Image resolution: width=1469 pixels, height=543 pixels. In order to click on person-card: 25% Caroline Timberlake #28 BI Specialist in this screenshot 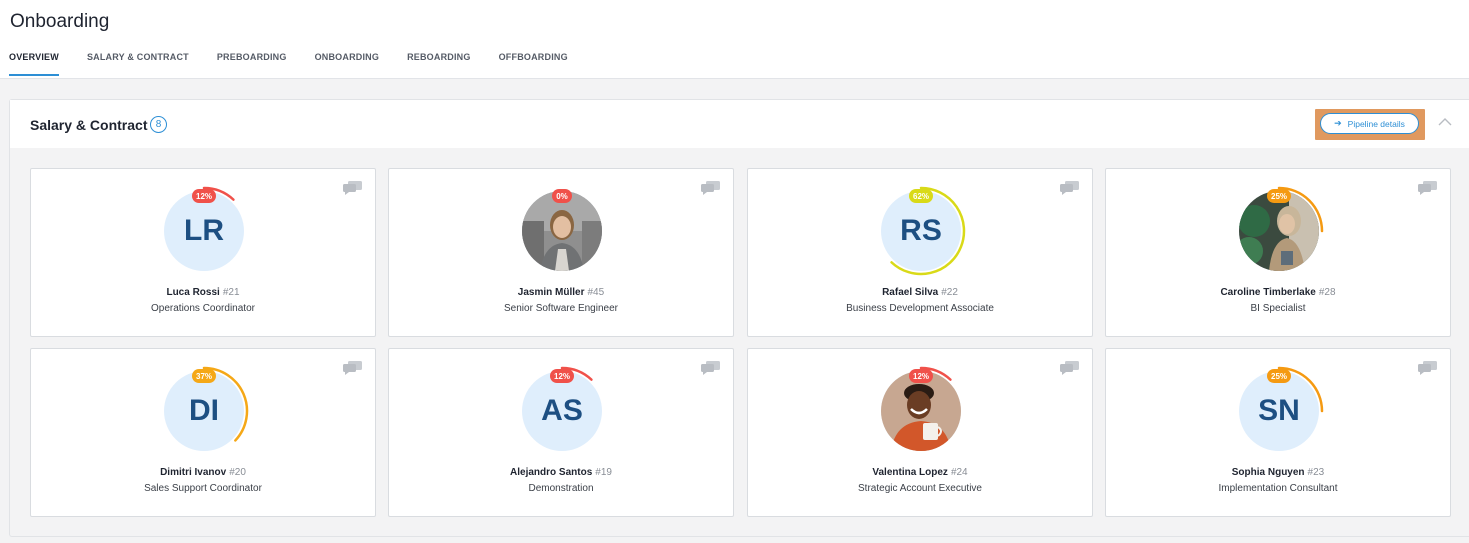, I will do `click(1278, 252)`.